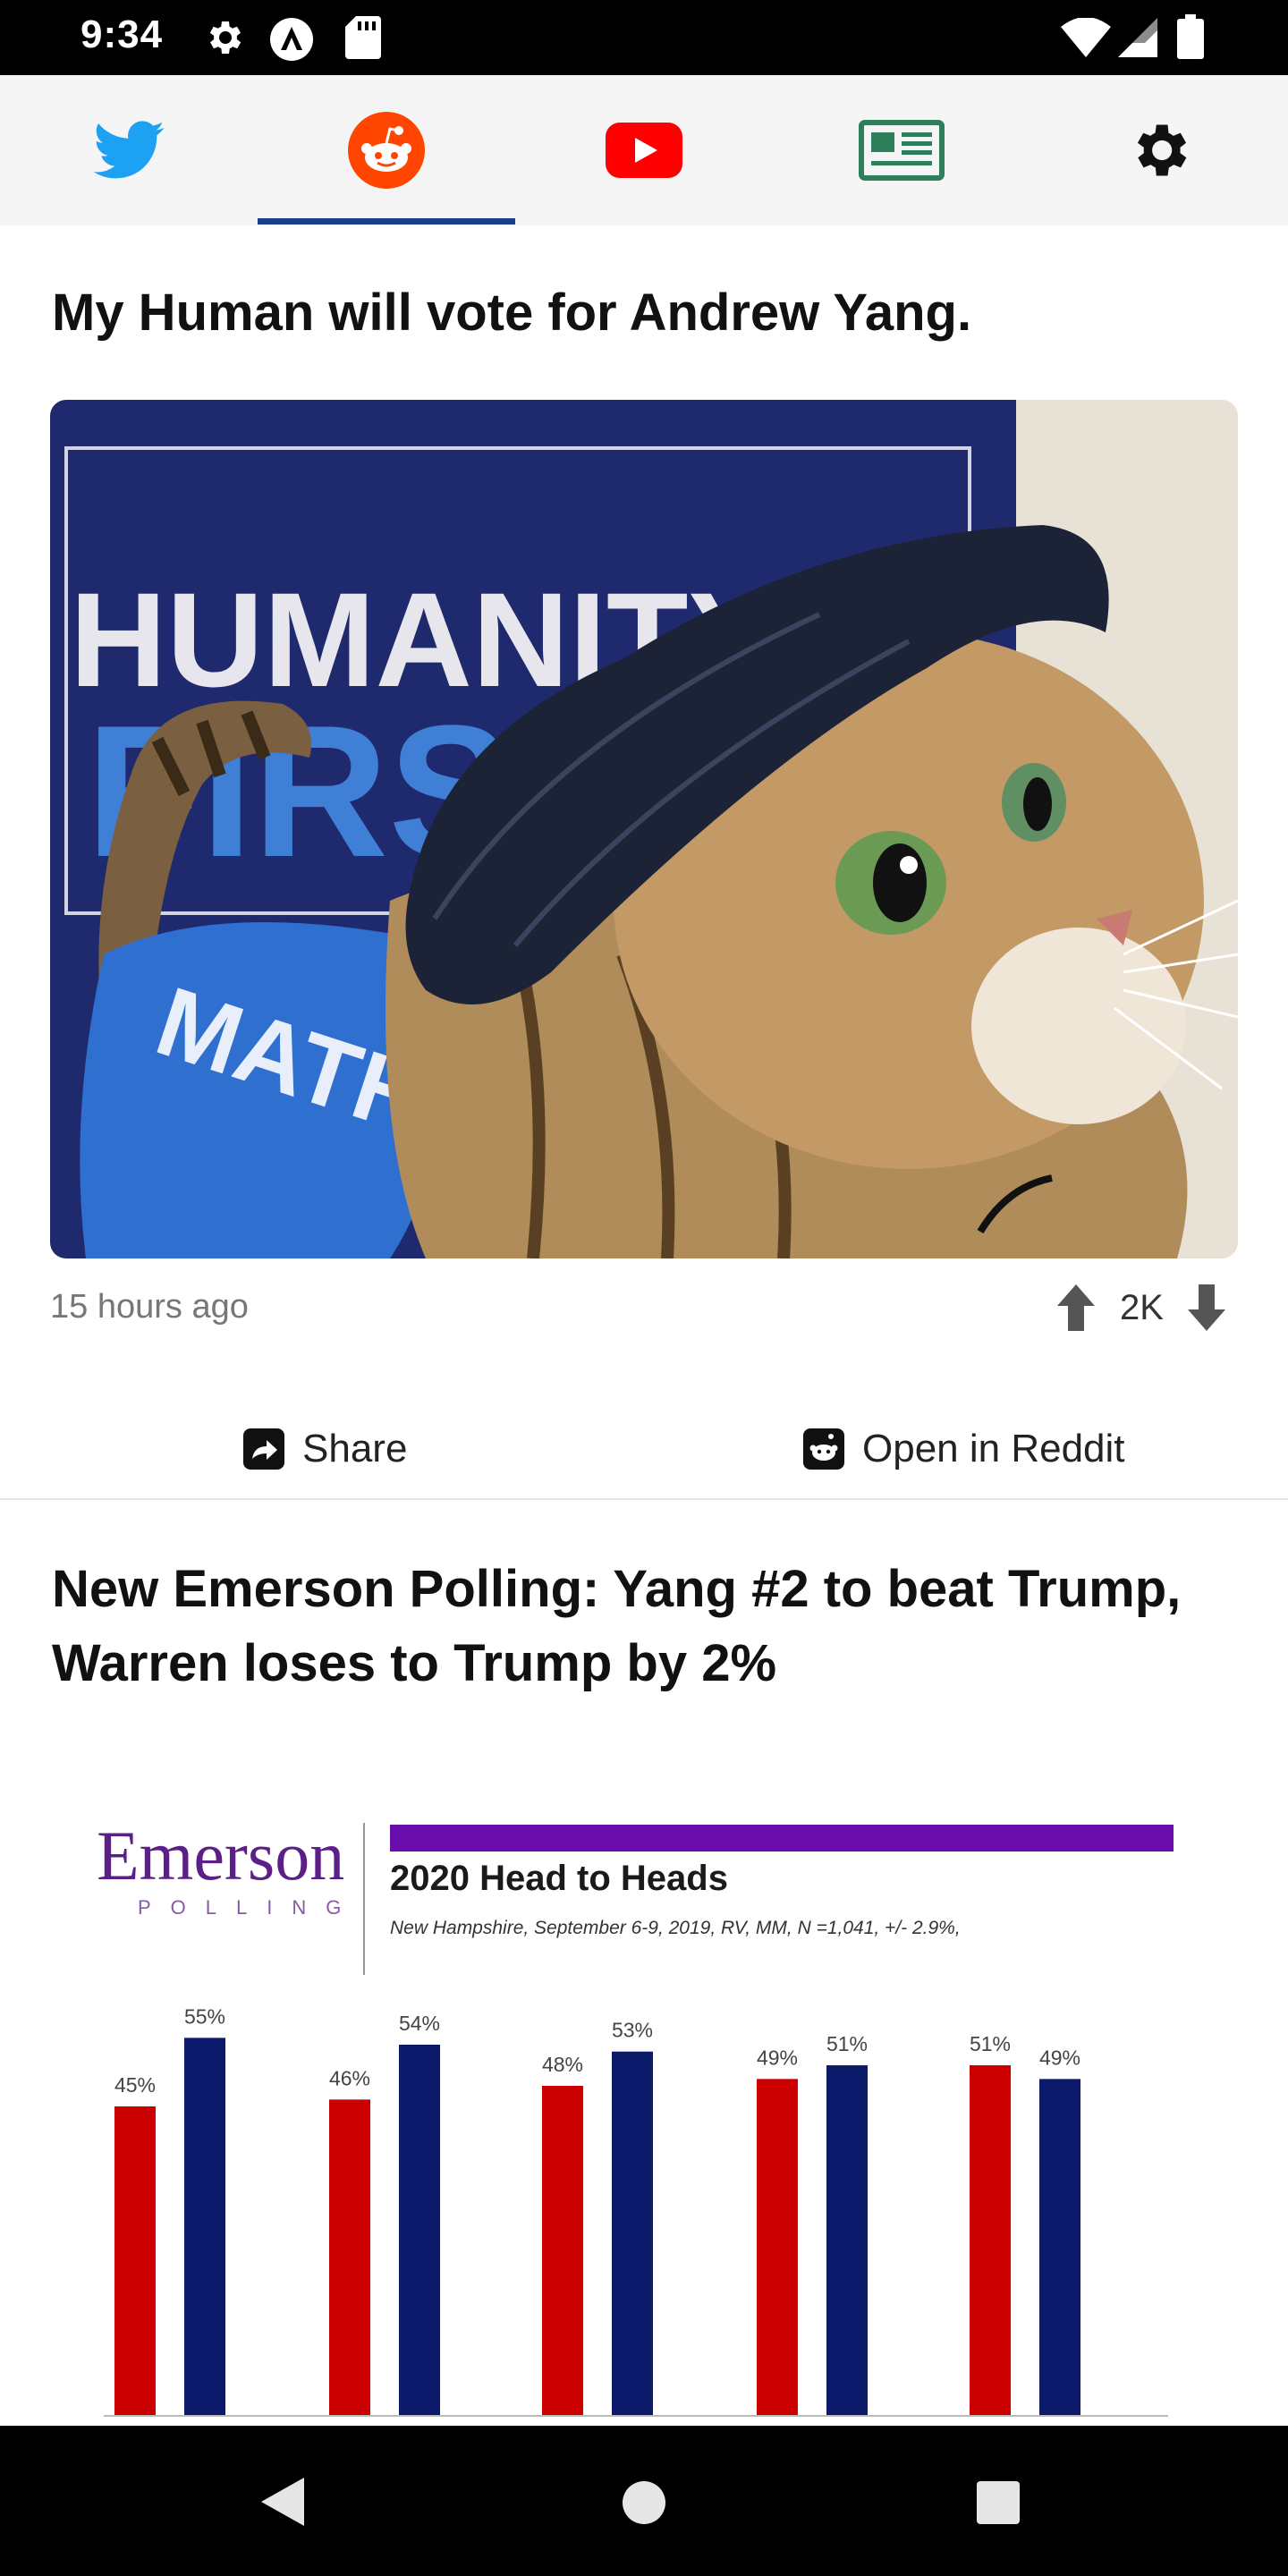  I want to click on post-title: My Human will vote for Andrew Yang., so click(511, 313).